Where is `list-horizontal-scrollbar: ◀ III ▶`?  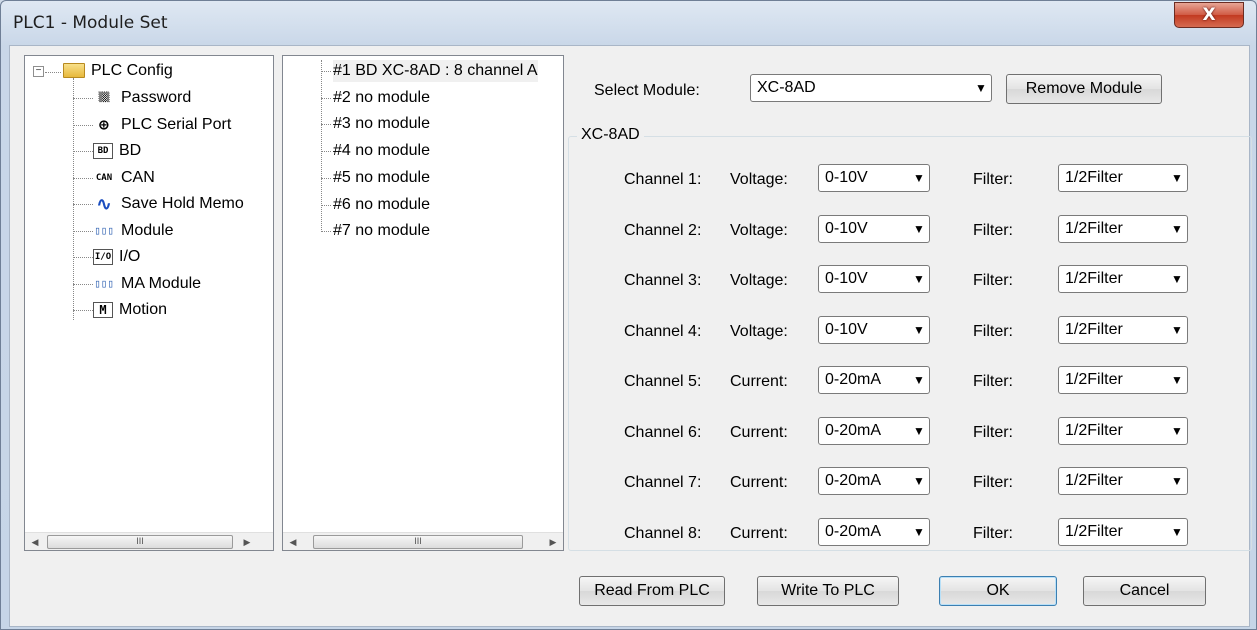 list-horizontal-scrollbar: ◀ III ▶ is located at coordinates (423, 541).